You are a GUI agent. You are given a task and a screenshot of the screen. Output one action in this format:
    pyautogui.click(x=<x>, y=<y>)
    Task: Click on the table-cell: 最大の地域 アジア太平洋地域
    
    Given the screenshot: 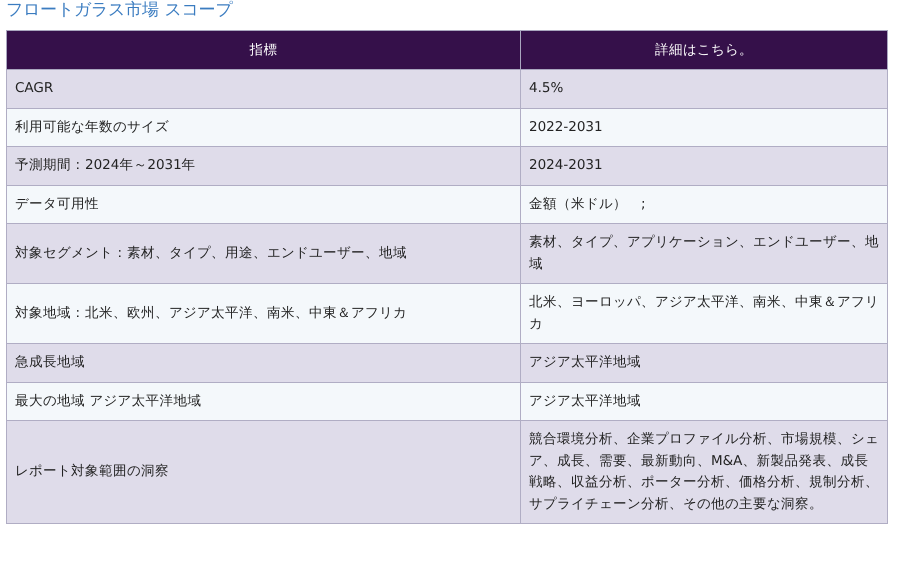 What is the action you would take?
    pyautogui.click(x=263, y=401)
    